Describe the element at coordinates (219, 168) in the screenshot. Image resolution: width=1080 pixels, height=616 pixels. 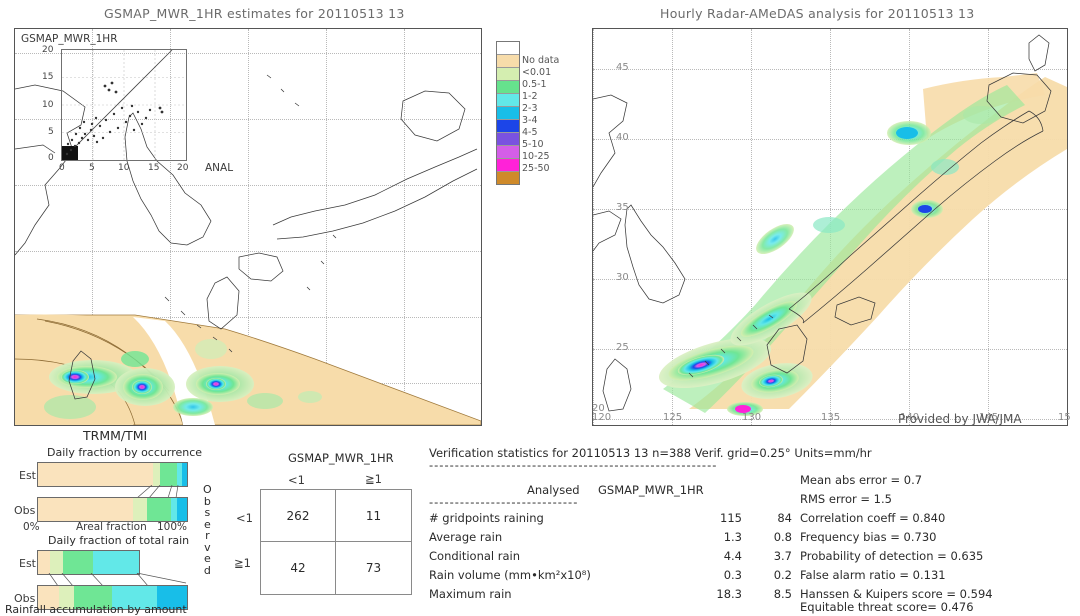
I see `scatter-xaxis-label: ANAL` at that location.